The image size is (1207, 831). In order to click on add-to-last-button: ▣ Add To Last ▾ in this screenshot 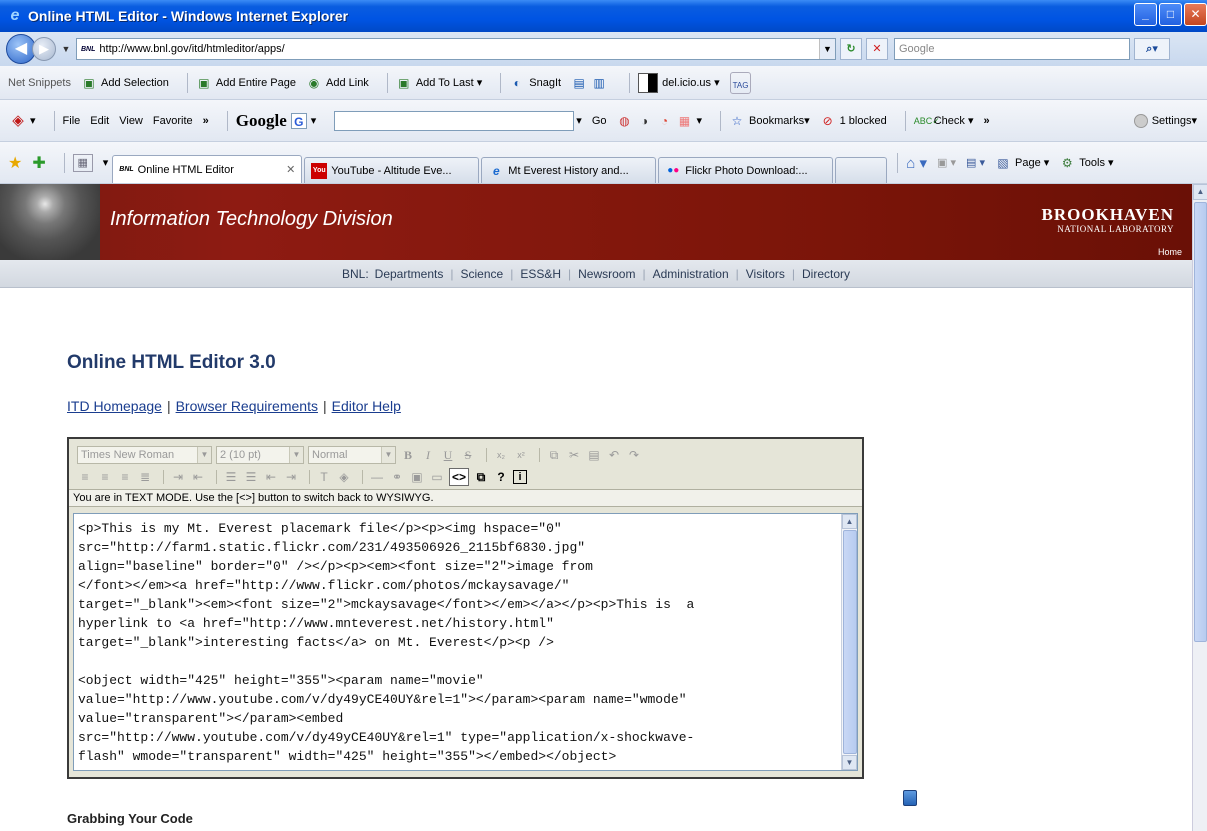, I will do `click(439, 83)`.